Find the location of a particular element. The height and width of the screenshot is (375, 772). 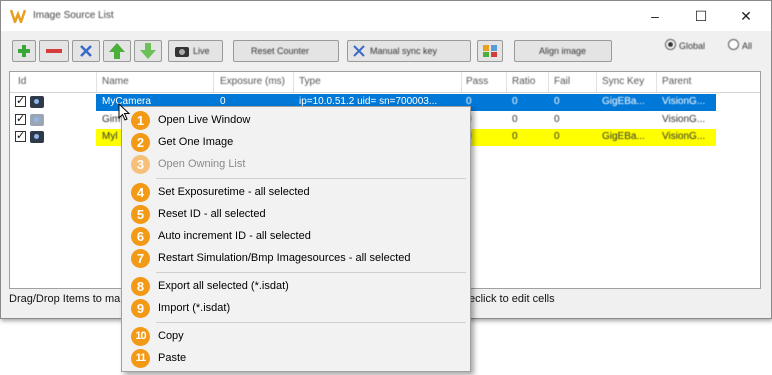

menu-item-set-exposuretime: 4 Set Exposuretime - all selected is located at coordinates (296, 192).